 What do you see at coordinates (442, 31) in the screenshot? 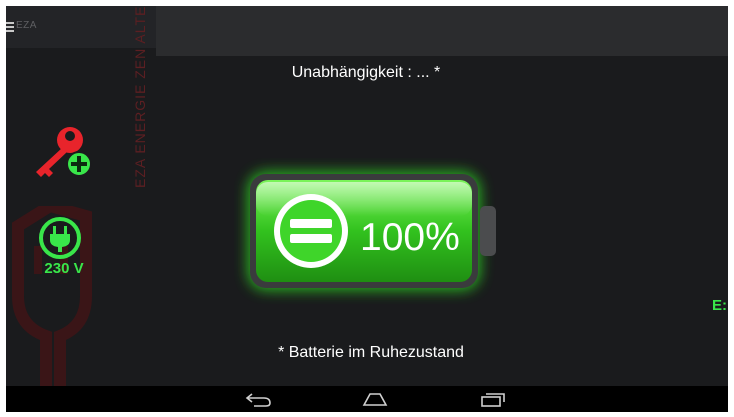
I see `top-bar` at bounding box center [442, 31].